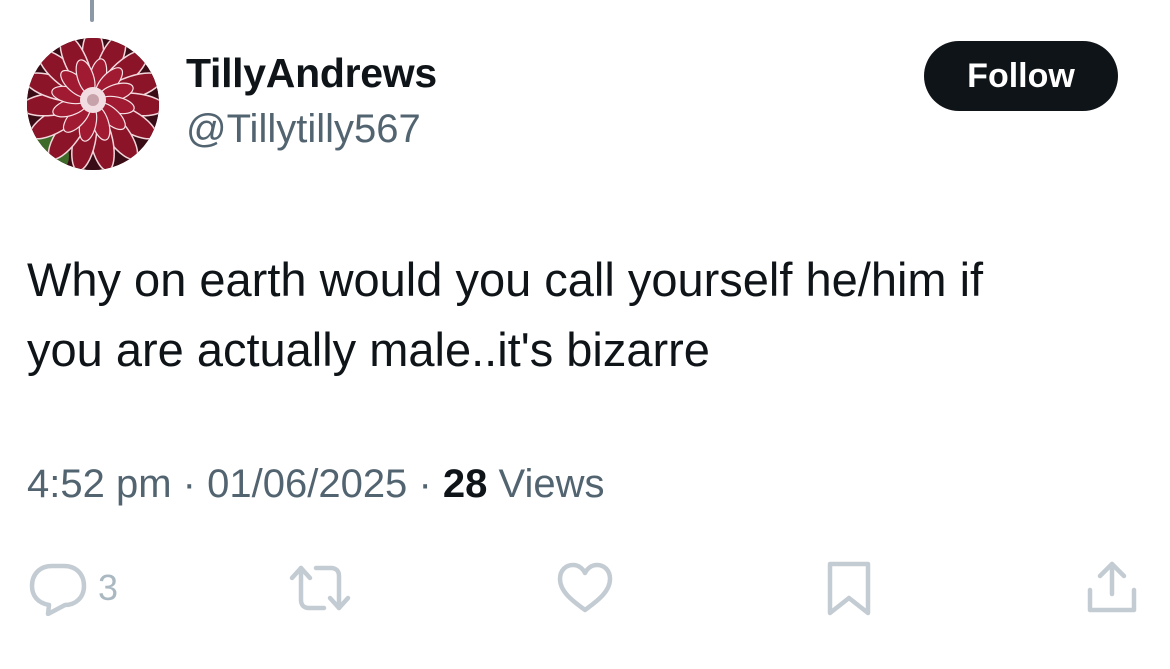 Image resolution: width=1170 pixels, height=669 pixels. What do you see at coordinates (551, 484) in the screenshot?
I see `views-label: Views` at bounding box center [551, 484].